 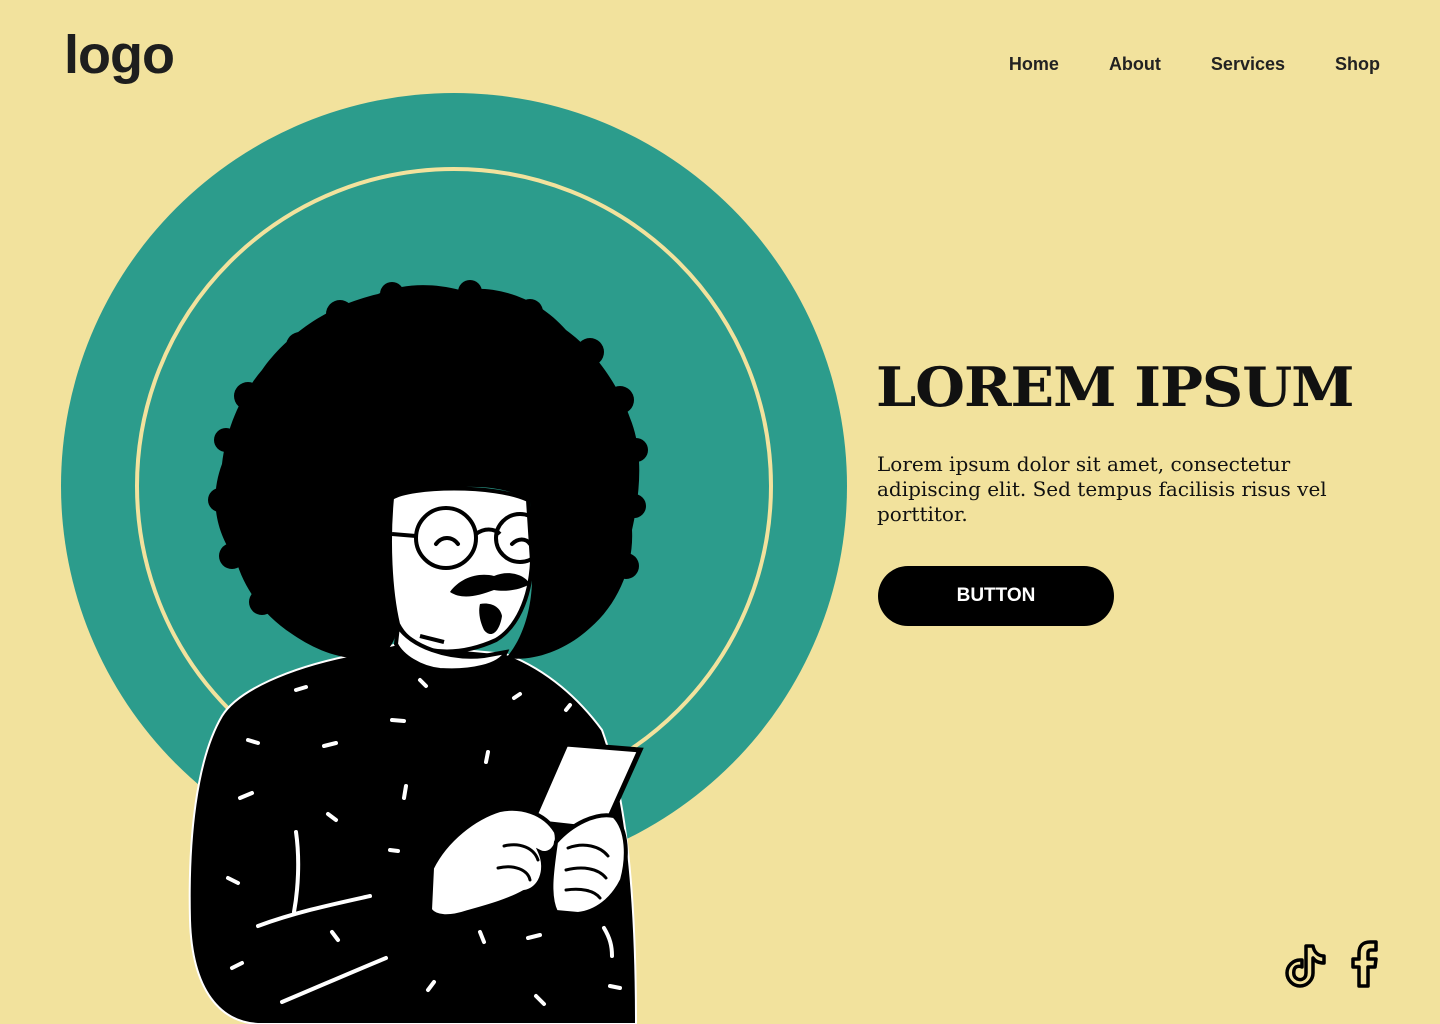 What do you see at coordinates (1357, 64) in the screenshot?
I see `nav-shop: Shop` at bounding box center [1357, 64].